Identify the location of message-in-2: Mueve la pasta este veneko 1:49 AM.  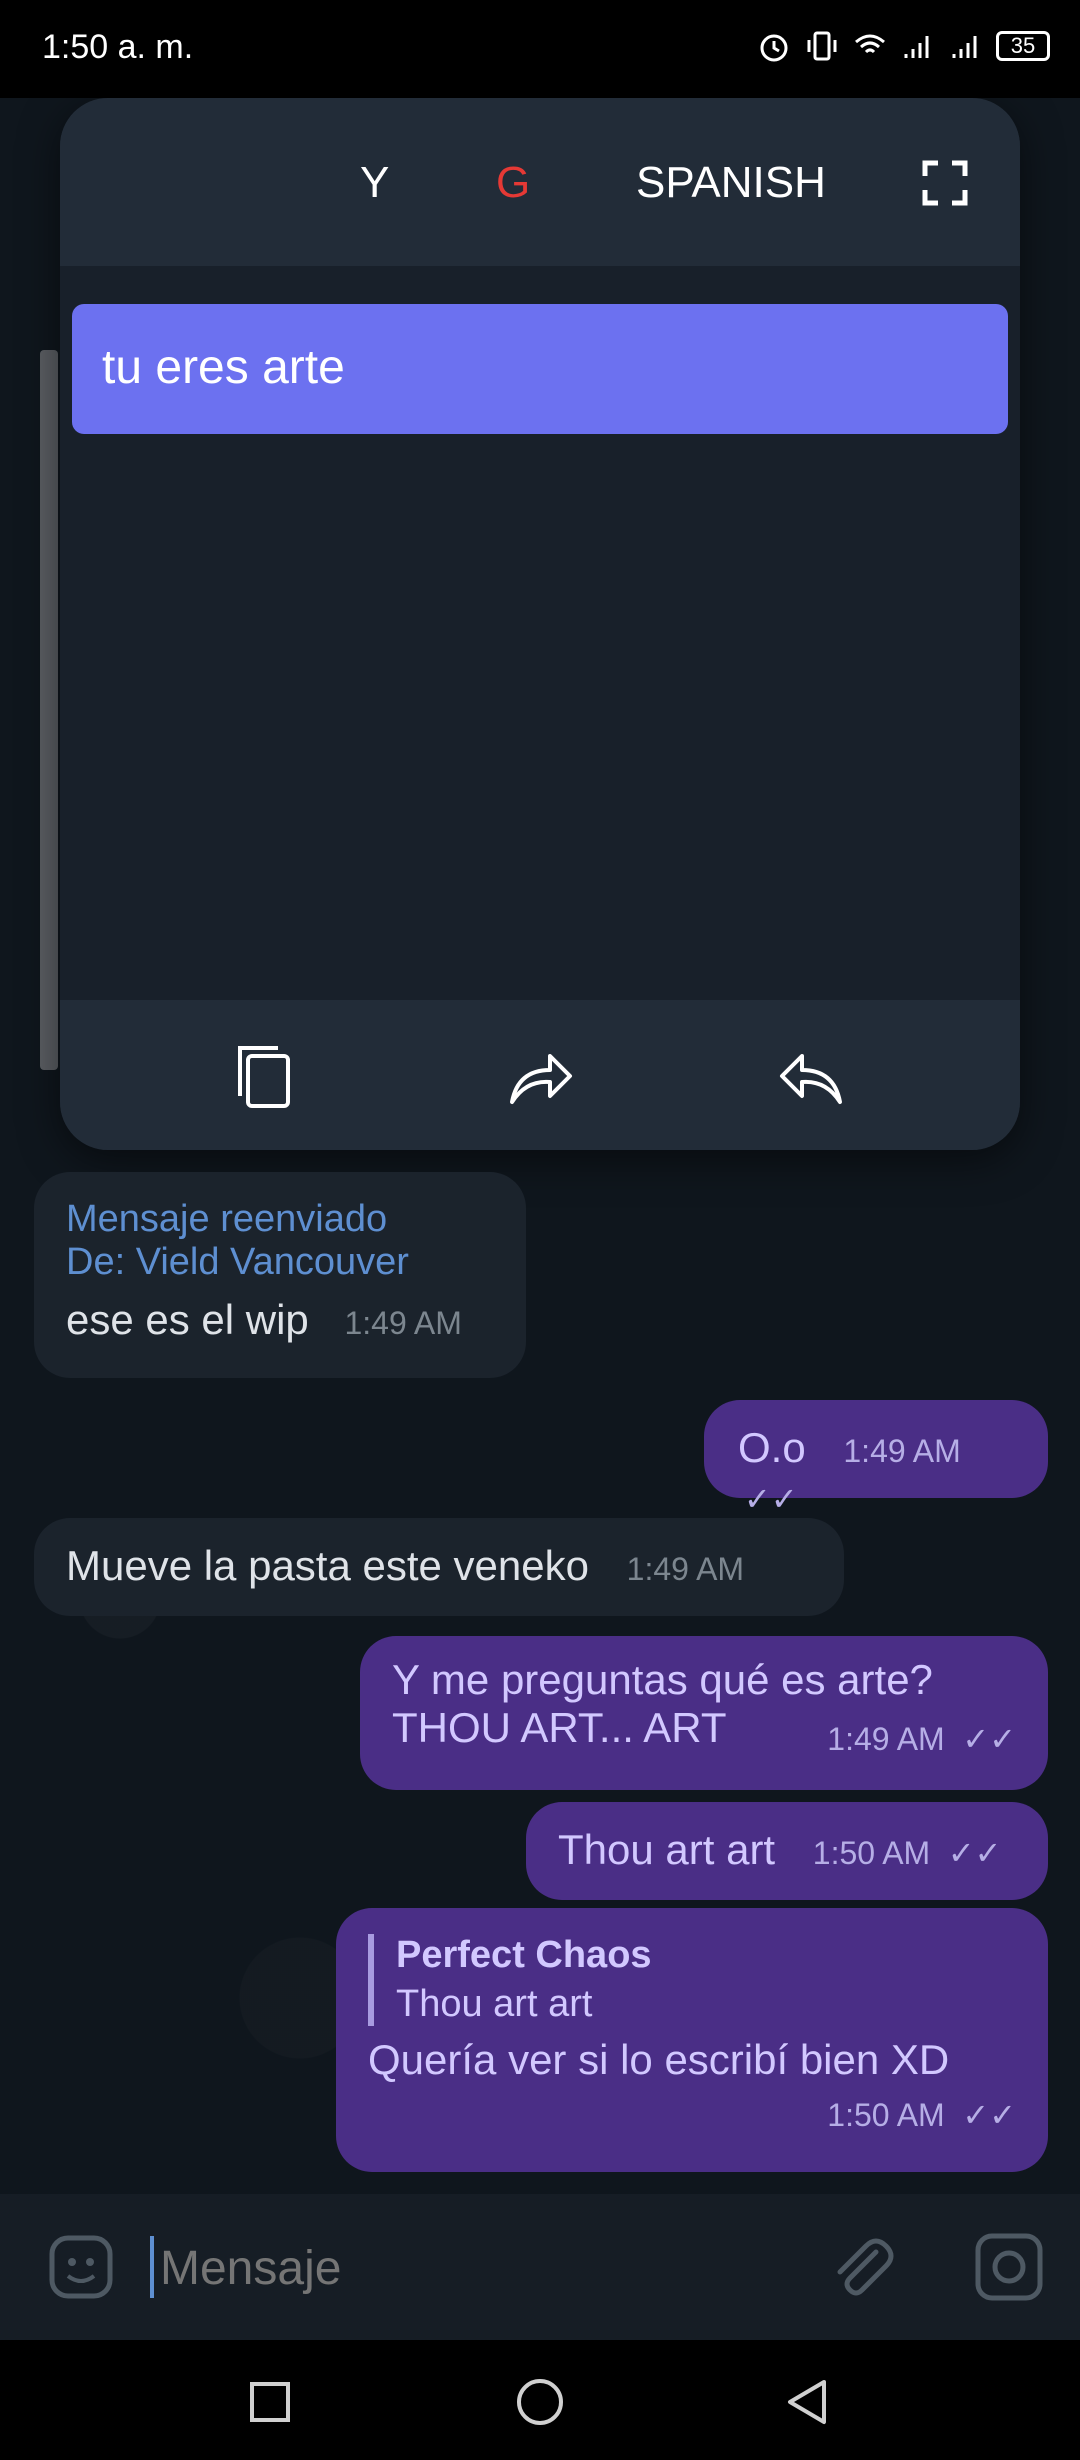
(439, 1567).